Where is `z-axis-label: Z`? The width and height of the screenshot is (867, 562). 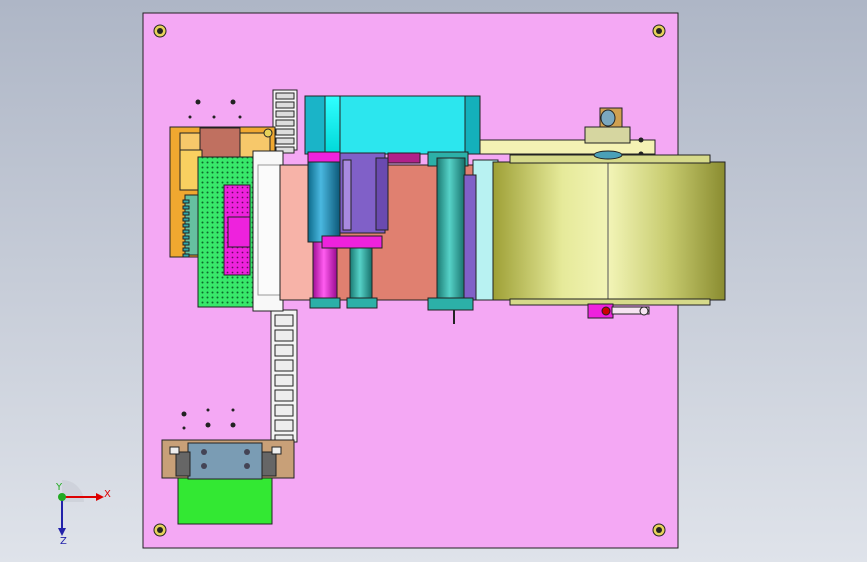
z-axis-label: Z is located at coordinates (63, 541).